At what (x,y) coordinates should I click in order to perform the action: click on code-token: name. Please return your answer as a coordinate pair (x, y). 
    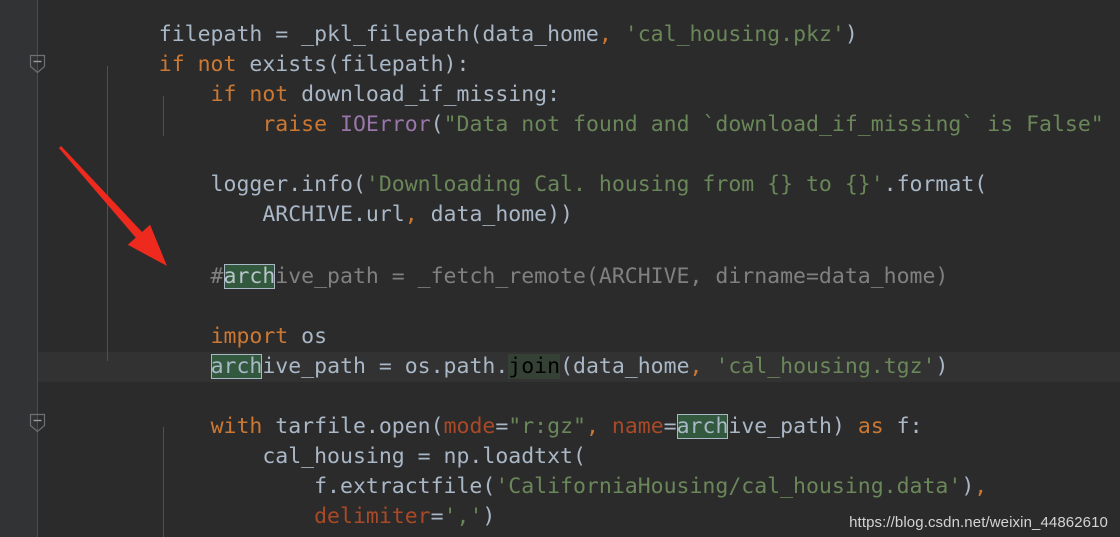
    Looking at the image, I should click on (637, 426).